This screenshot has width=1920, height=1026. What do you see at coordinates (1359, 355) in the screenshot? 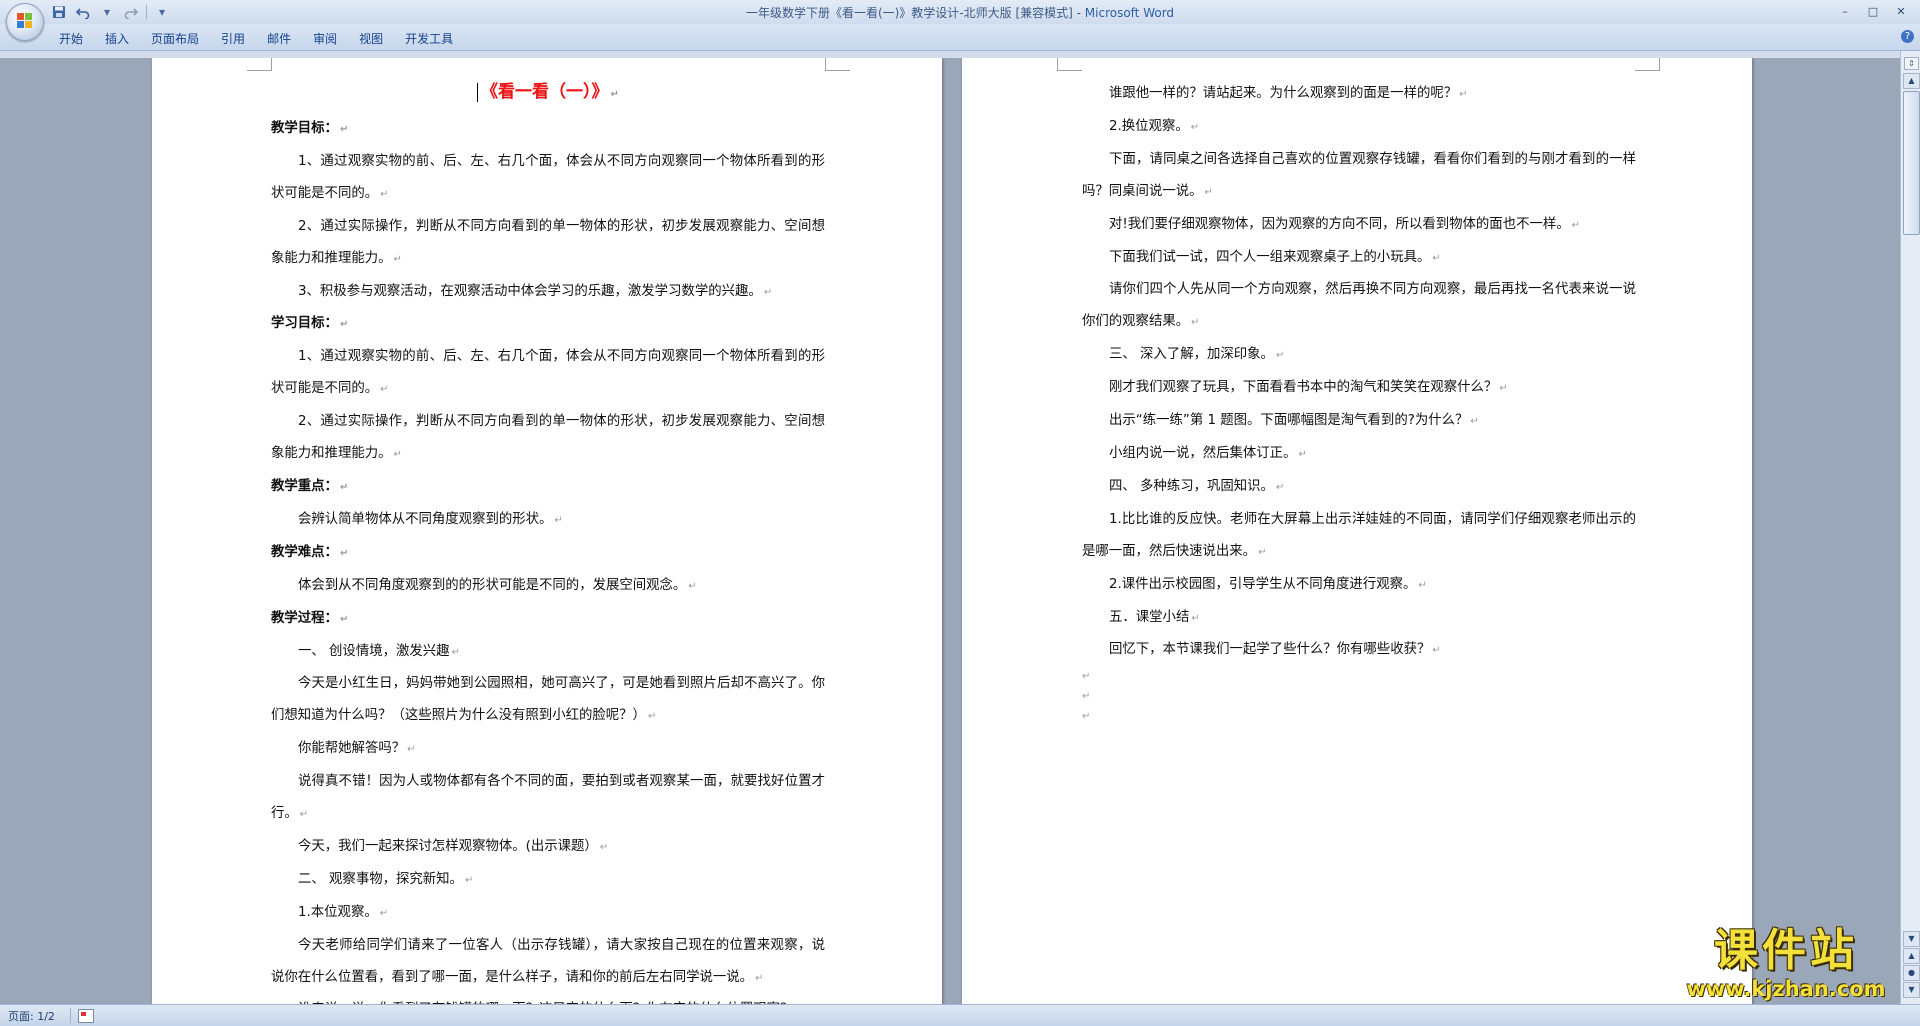
I see `paragraph: 三、 深入了解，加深印象。 ↵` at bounding box center [1359, 355].